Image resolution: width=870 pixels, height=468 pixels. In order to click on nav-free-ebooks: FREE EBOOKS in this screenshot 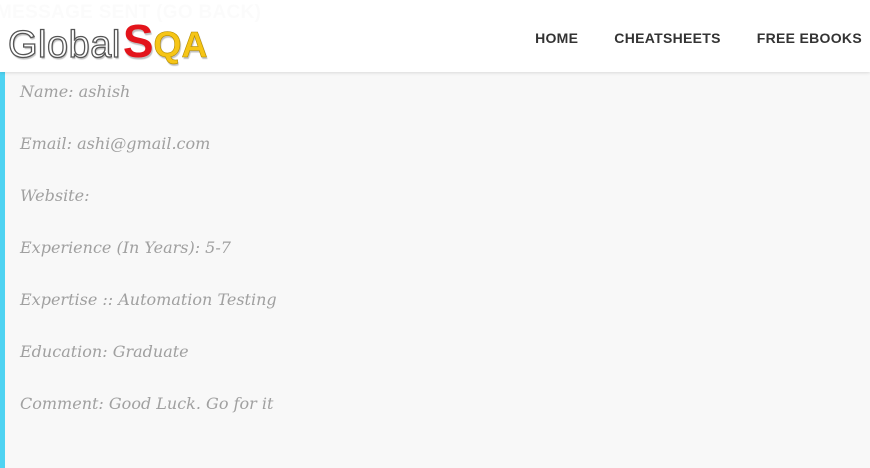, I will do `click(809, 38)`.